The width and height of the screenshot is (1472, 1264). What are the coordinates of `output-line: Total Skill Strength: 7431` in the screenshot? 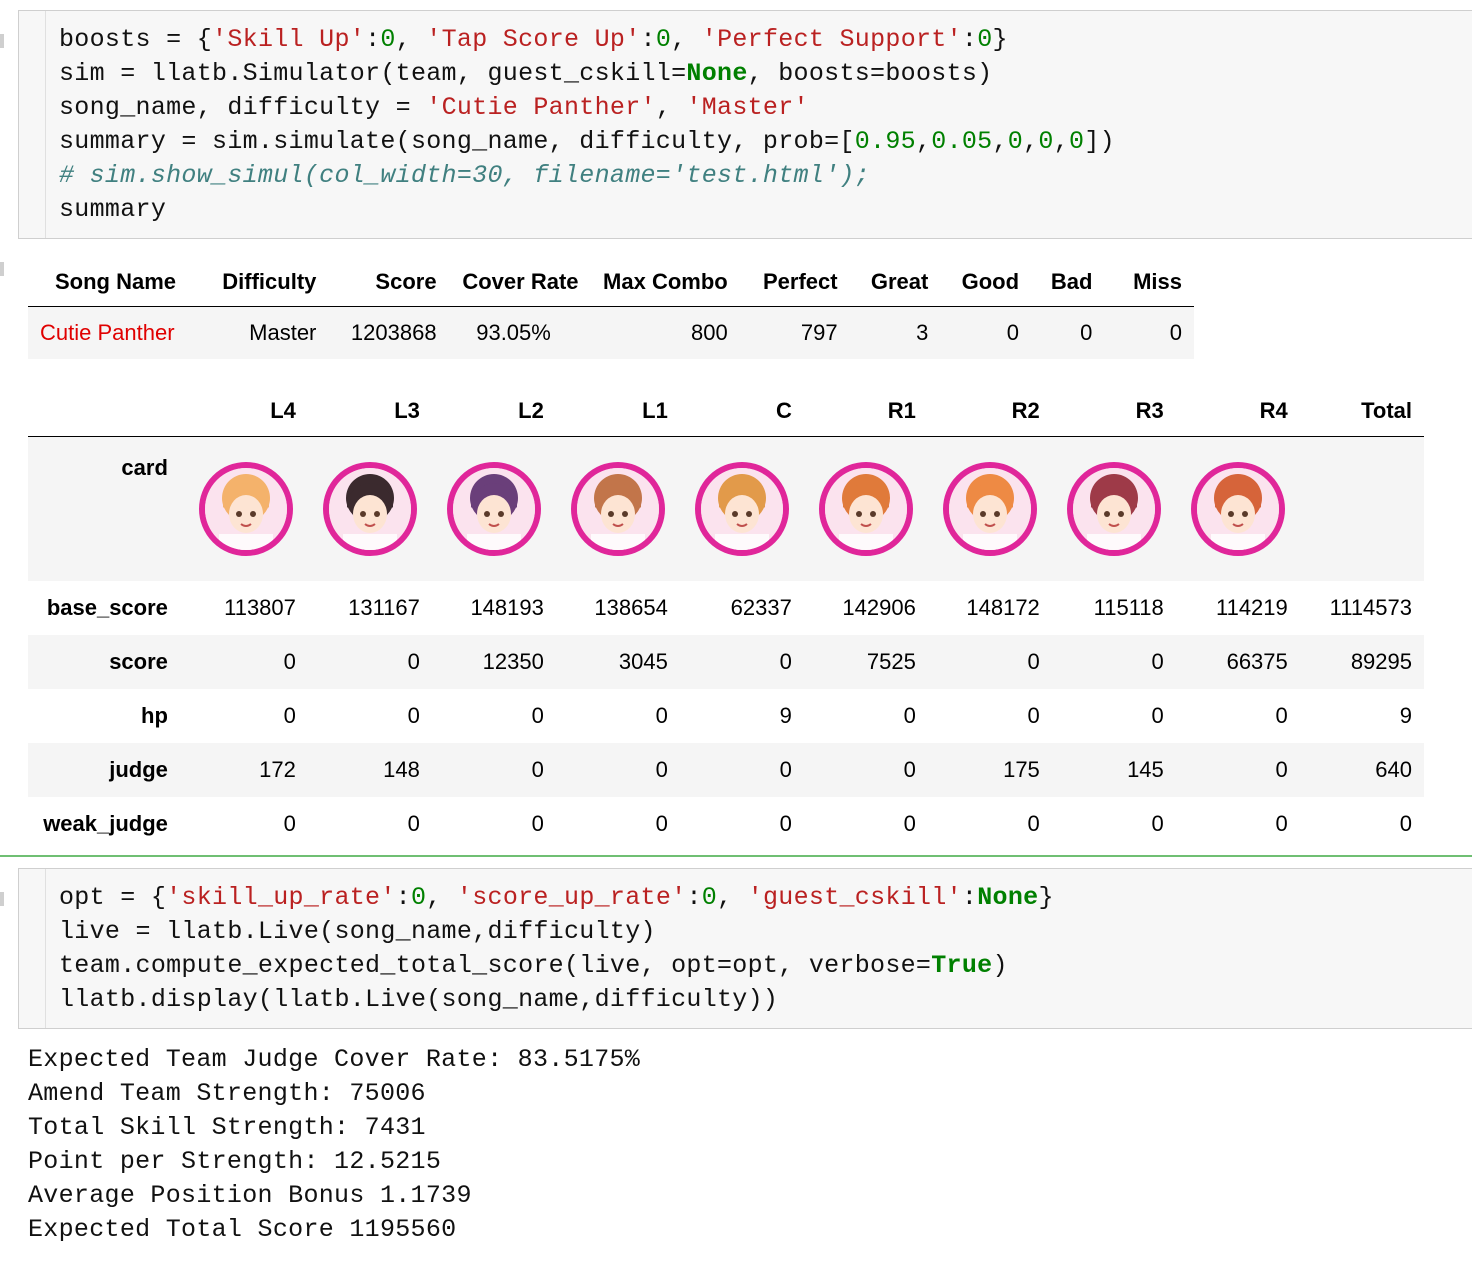 It's located at (227, 1127).